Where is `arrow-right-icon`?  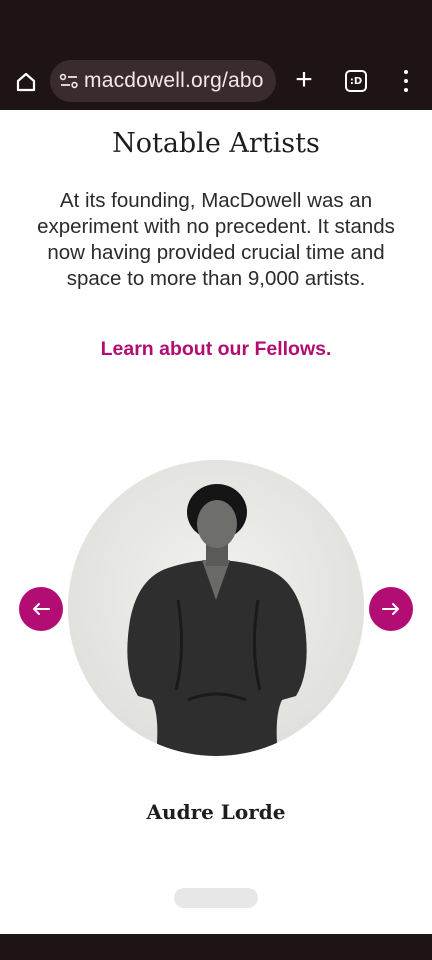 arrow-right-icon is located at coordinates (390, 609).